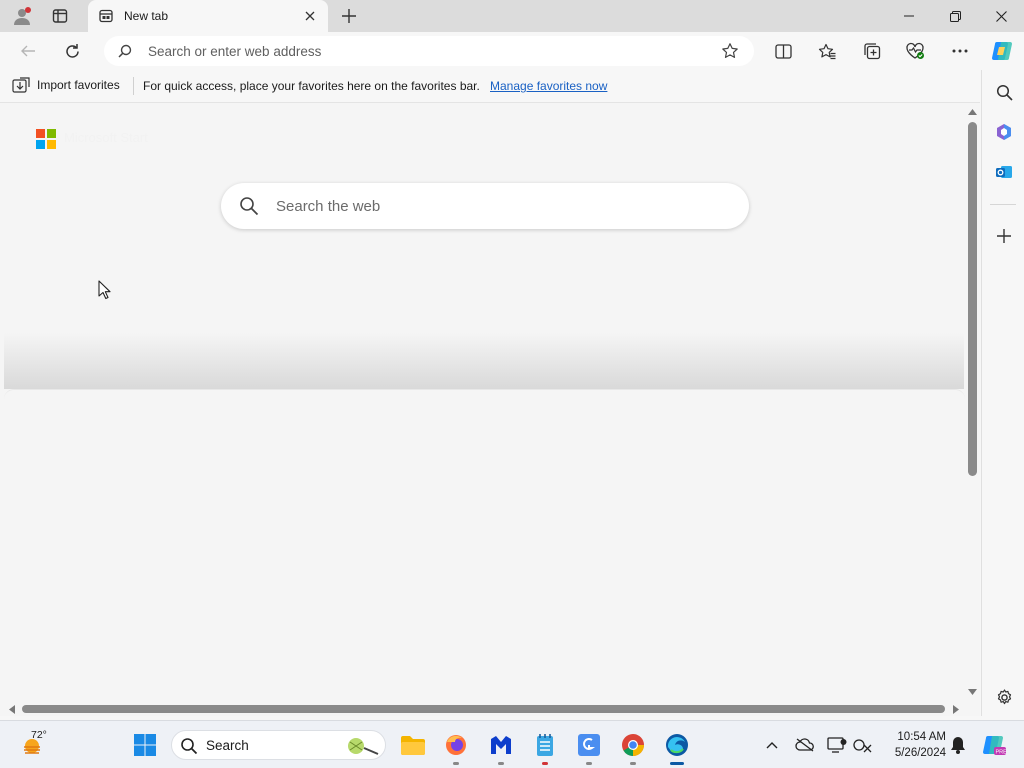 This screenshot has height=768, width=1024. Describe the element at coordinates (730, 51) in the screenshot. I see `add-favorite-star-icon` at that location.